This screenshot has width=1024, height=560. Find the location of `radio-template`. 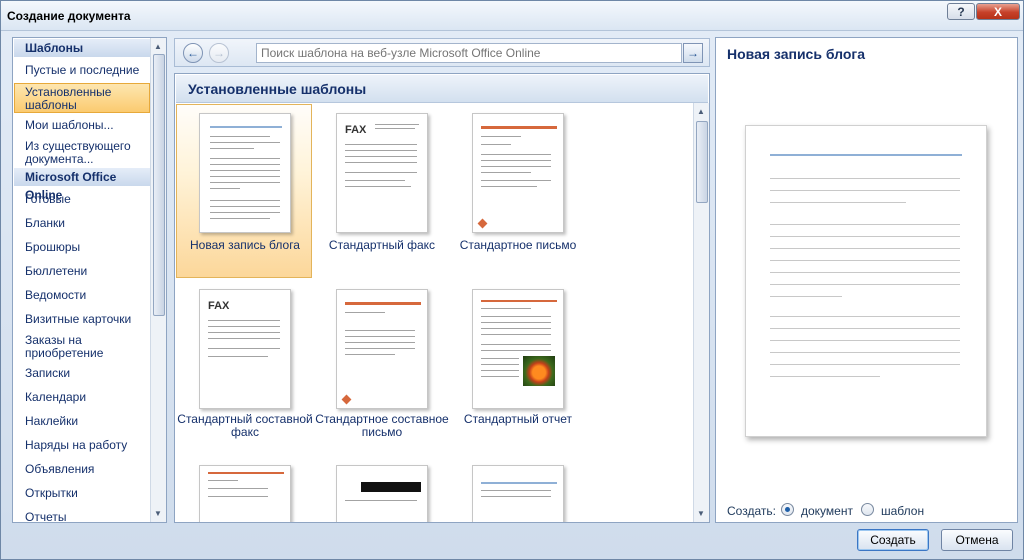

radio-template is located at coordinates (867, 509).